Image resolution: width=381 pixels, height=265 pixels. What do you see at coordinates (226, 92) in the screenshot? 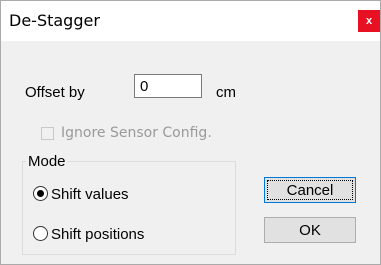
I see `unit-label: cm` at bounding box center [226, 92].